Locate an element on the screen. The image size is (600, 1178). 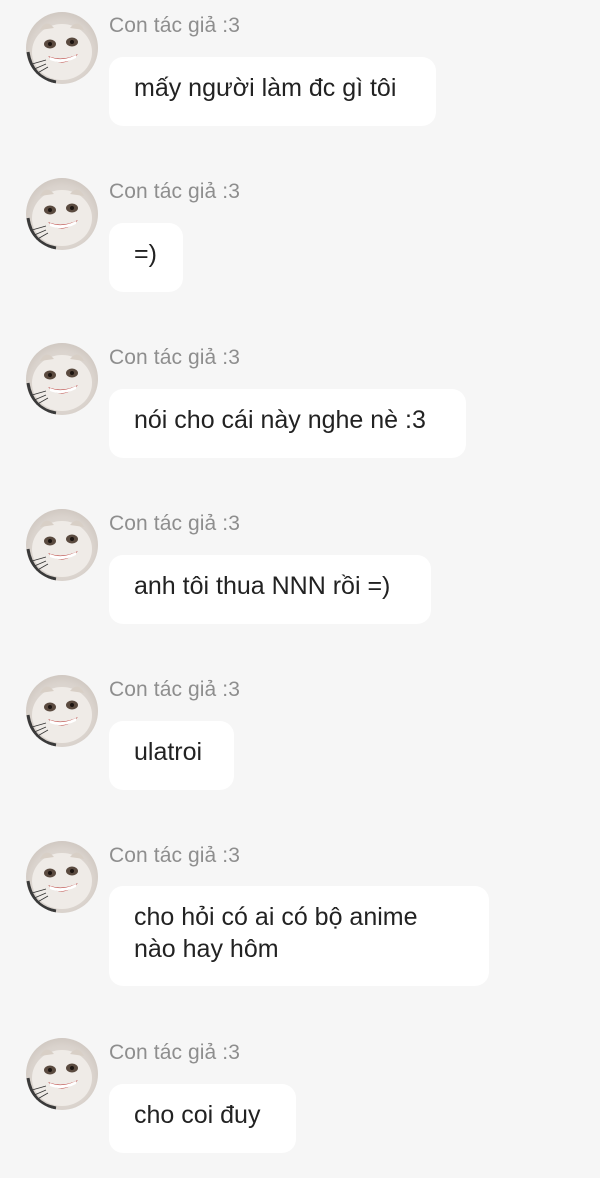
message-bubble: cho hỏi có ai có bộ anime nào hay hôm is located at coordinates (299, 936).